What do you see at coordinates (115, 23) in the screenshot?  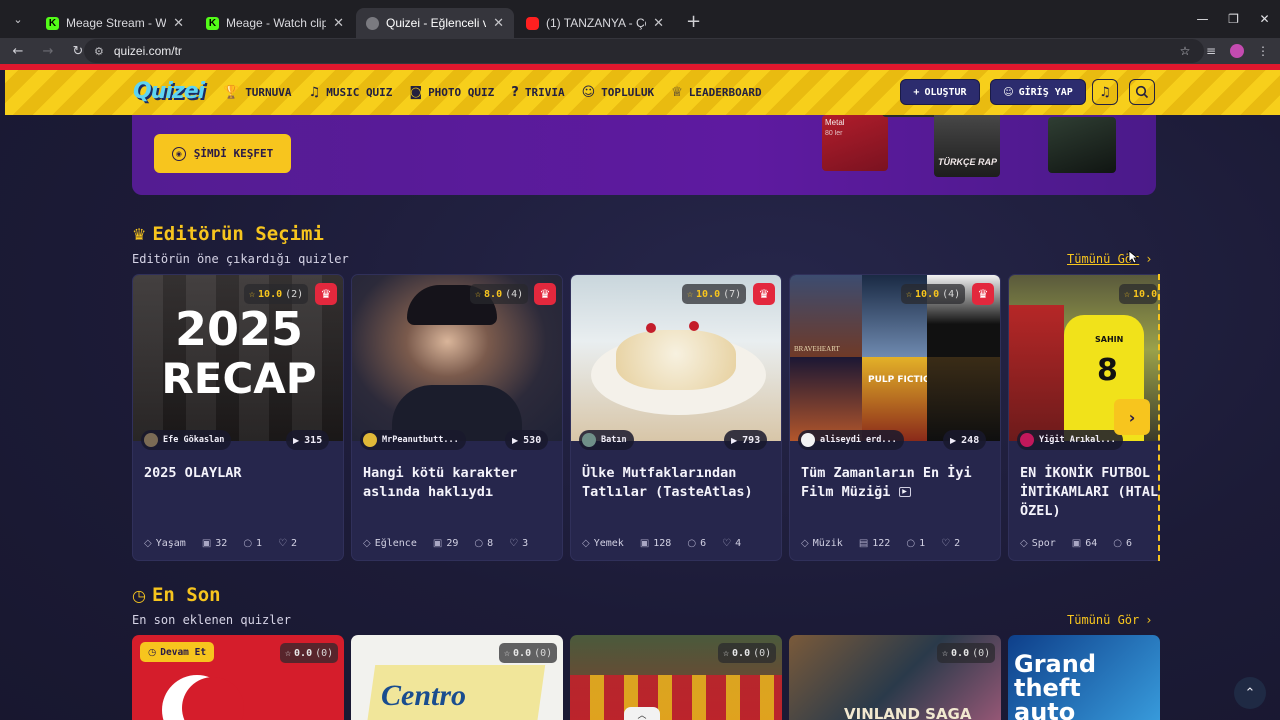 I see `browser-tab-1: K Meage Stream - Watch Live on ✕` at bounding box center [115, 23].